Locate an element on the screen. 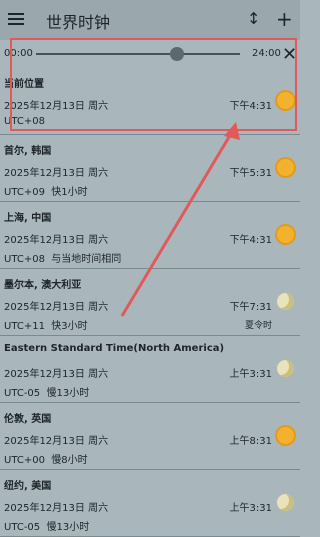 Image resolution: width=320 pixels, height=537 pixels. clock-time: 下午5:31 is located at coordinates (250, 173).